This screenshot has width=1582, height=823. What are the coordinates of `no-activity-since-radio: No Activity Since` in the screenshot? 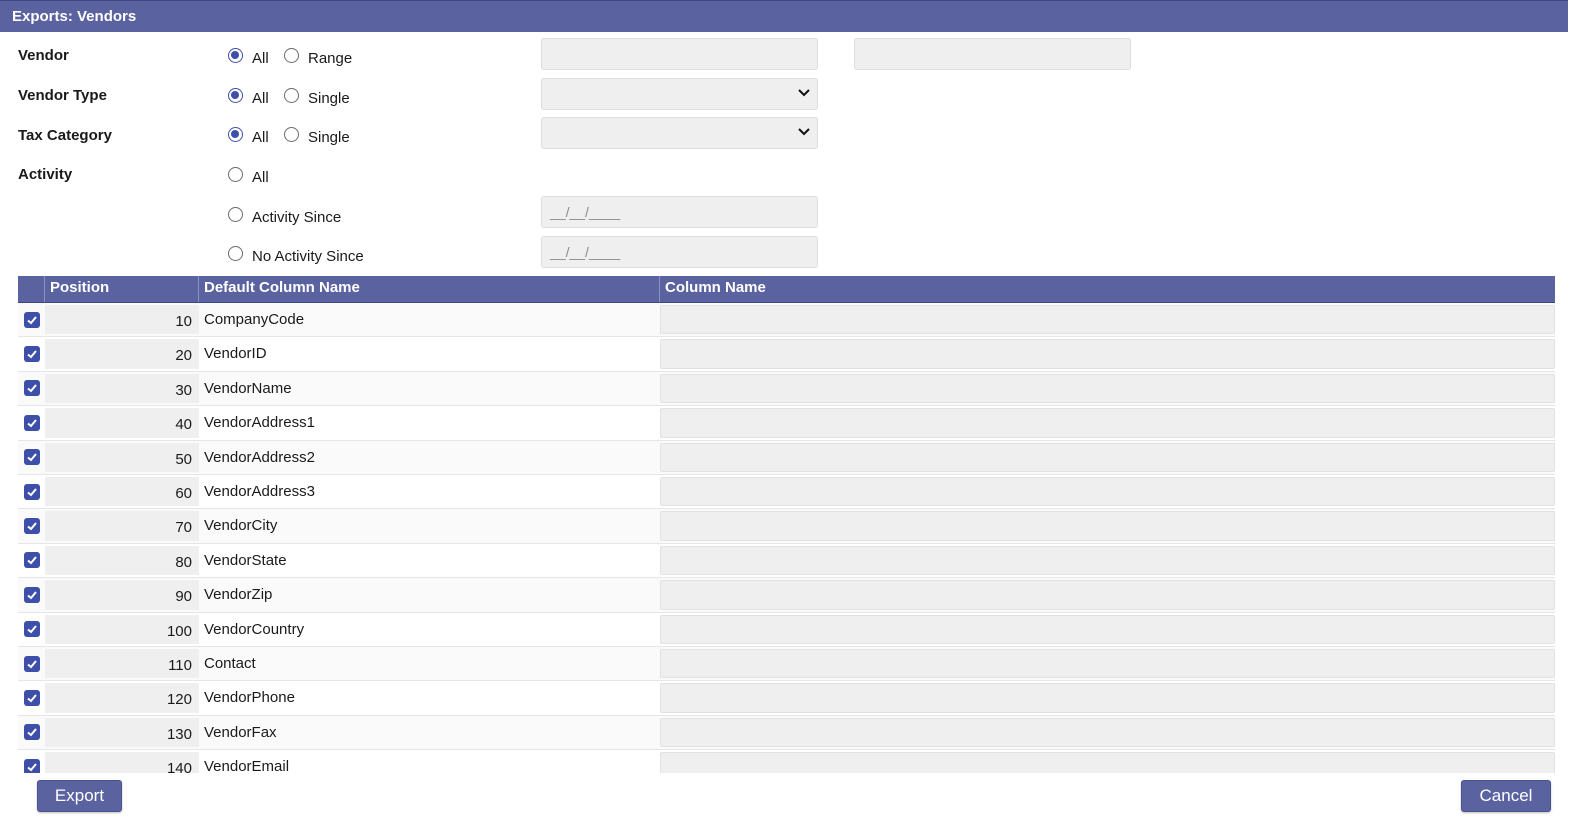 It's located at (296, 255).